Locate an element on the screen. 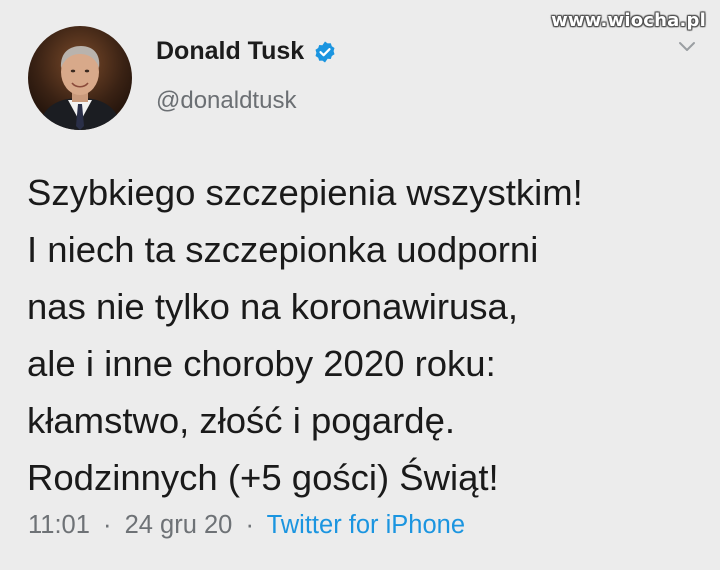 The image size is (720, 570). avatar-image is located at coordinates (80, 78).